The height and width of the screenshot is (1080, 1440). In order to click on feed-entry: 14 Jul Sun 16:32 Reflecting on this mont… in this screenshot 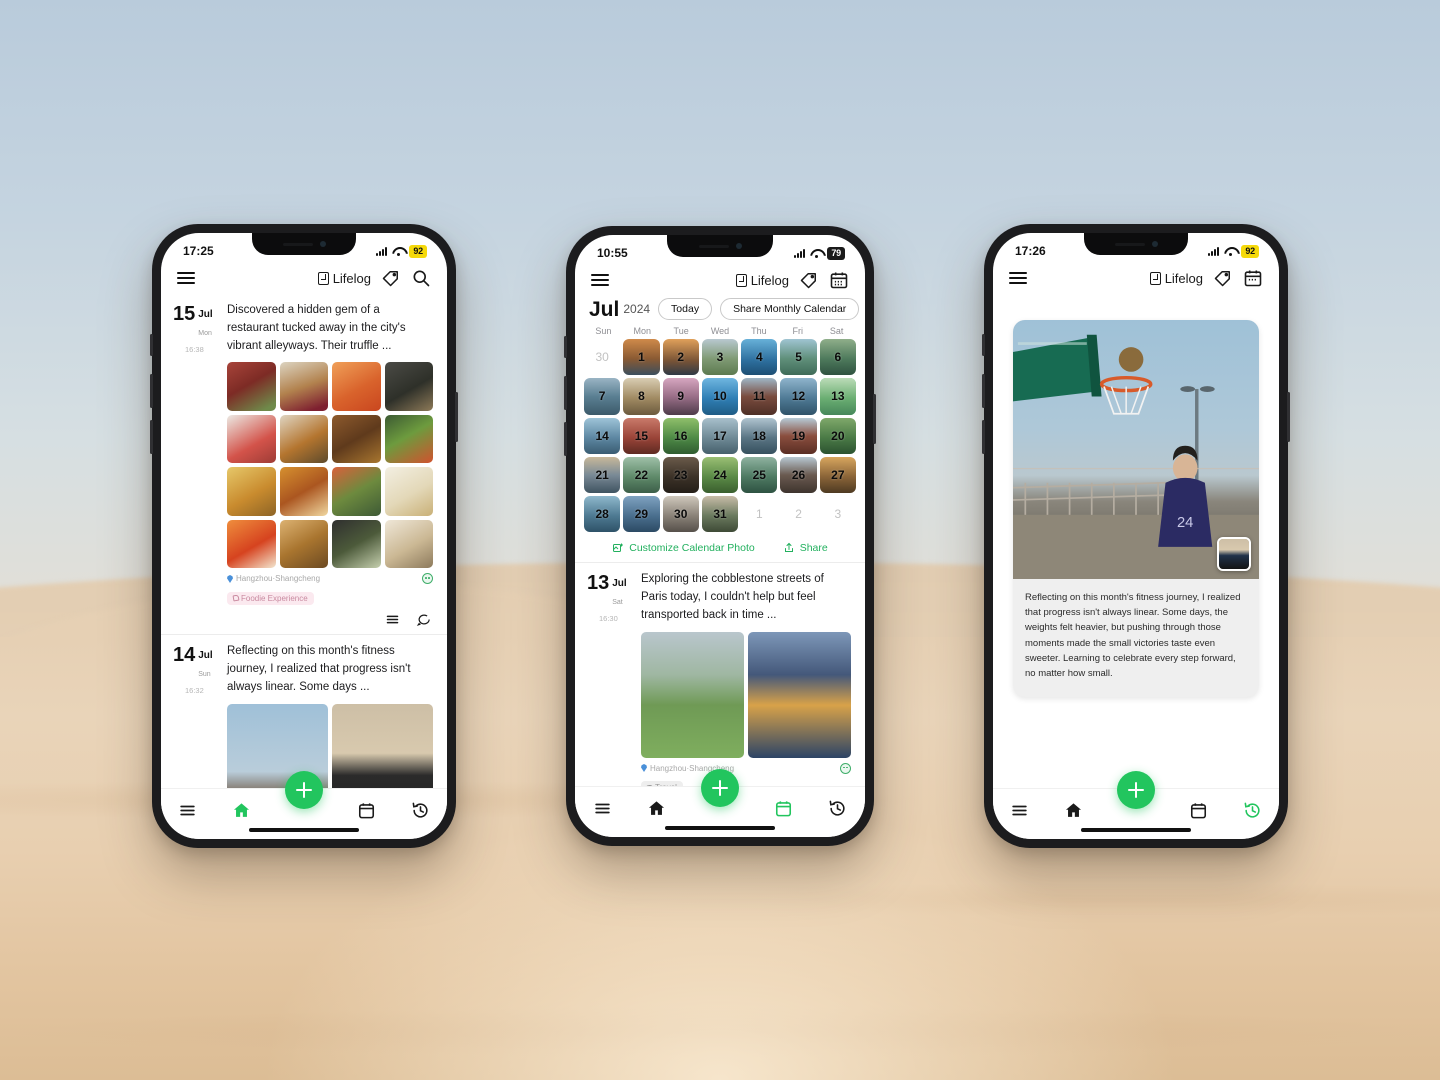, I will do `click(304, 711)`.